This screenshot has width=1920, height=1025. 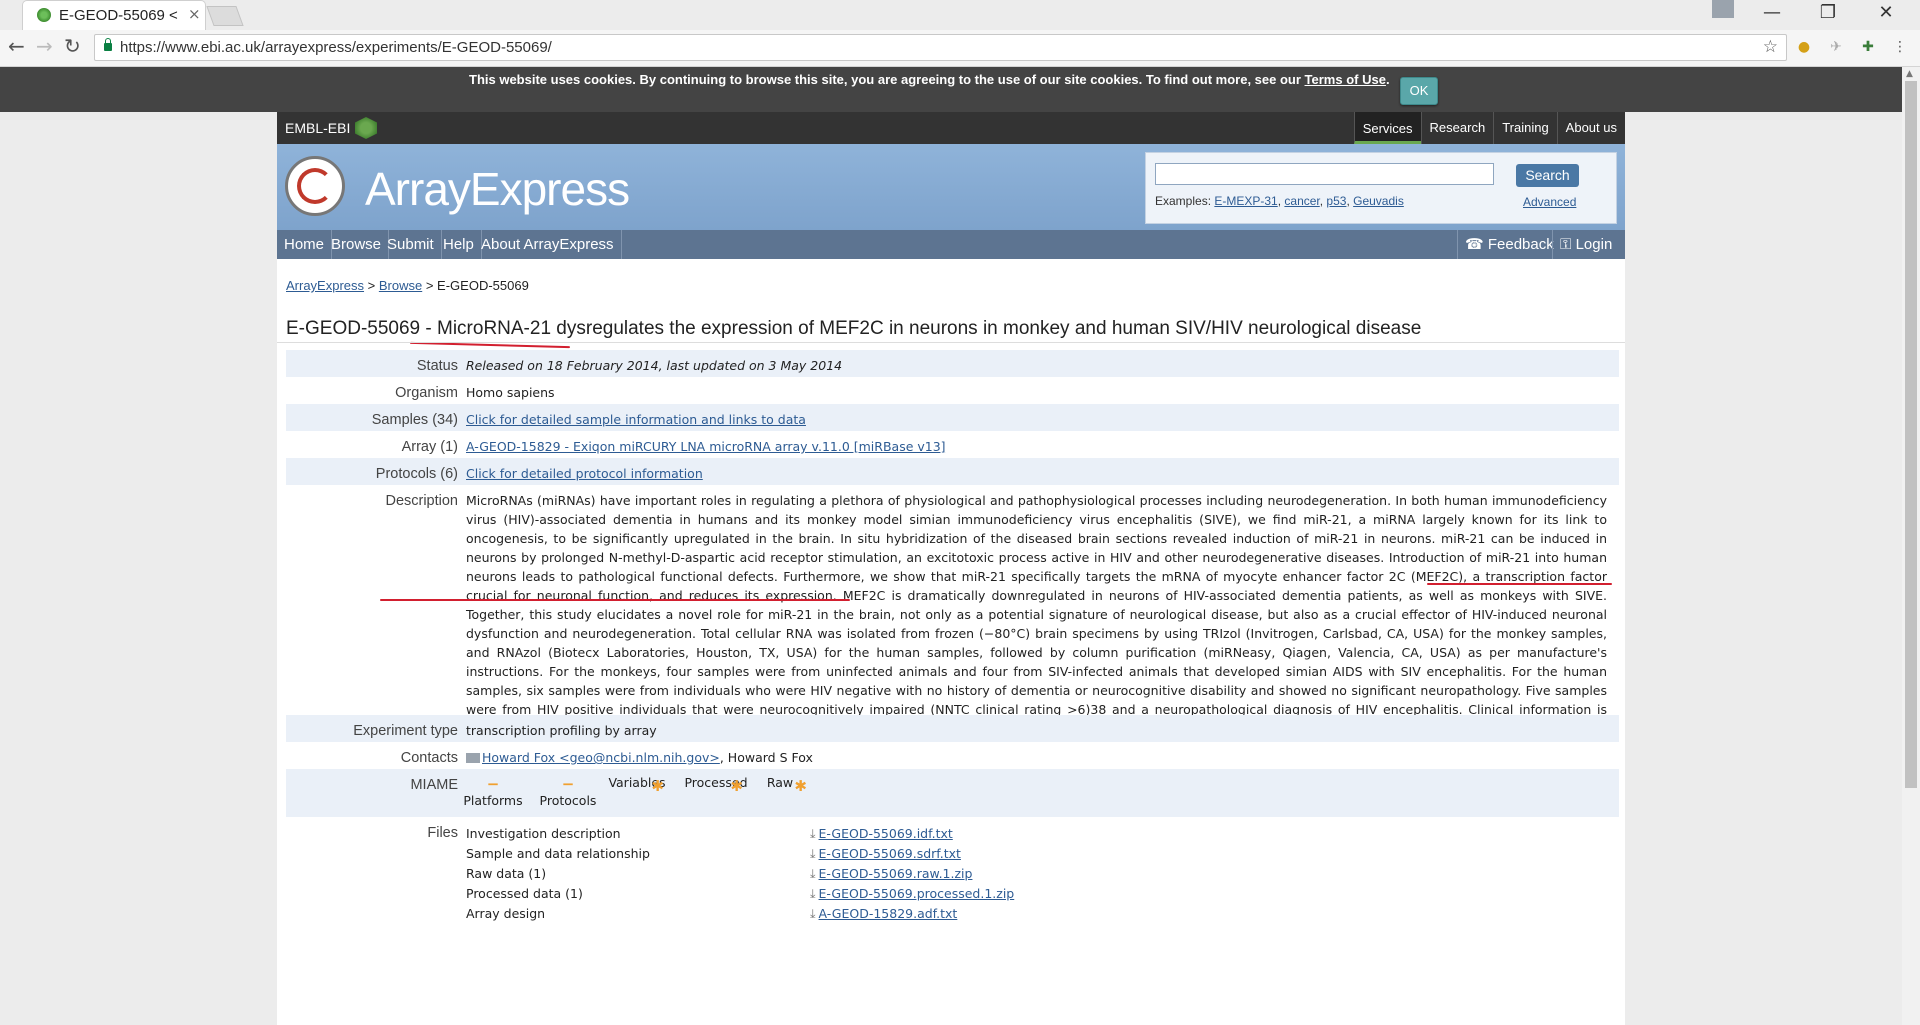 I want to click on lock-icon, so click(x=108, y=44).